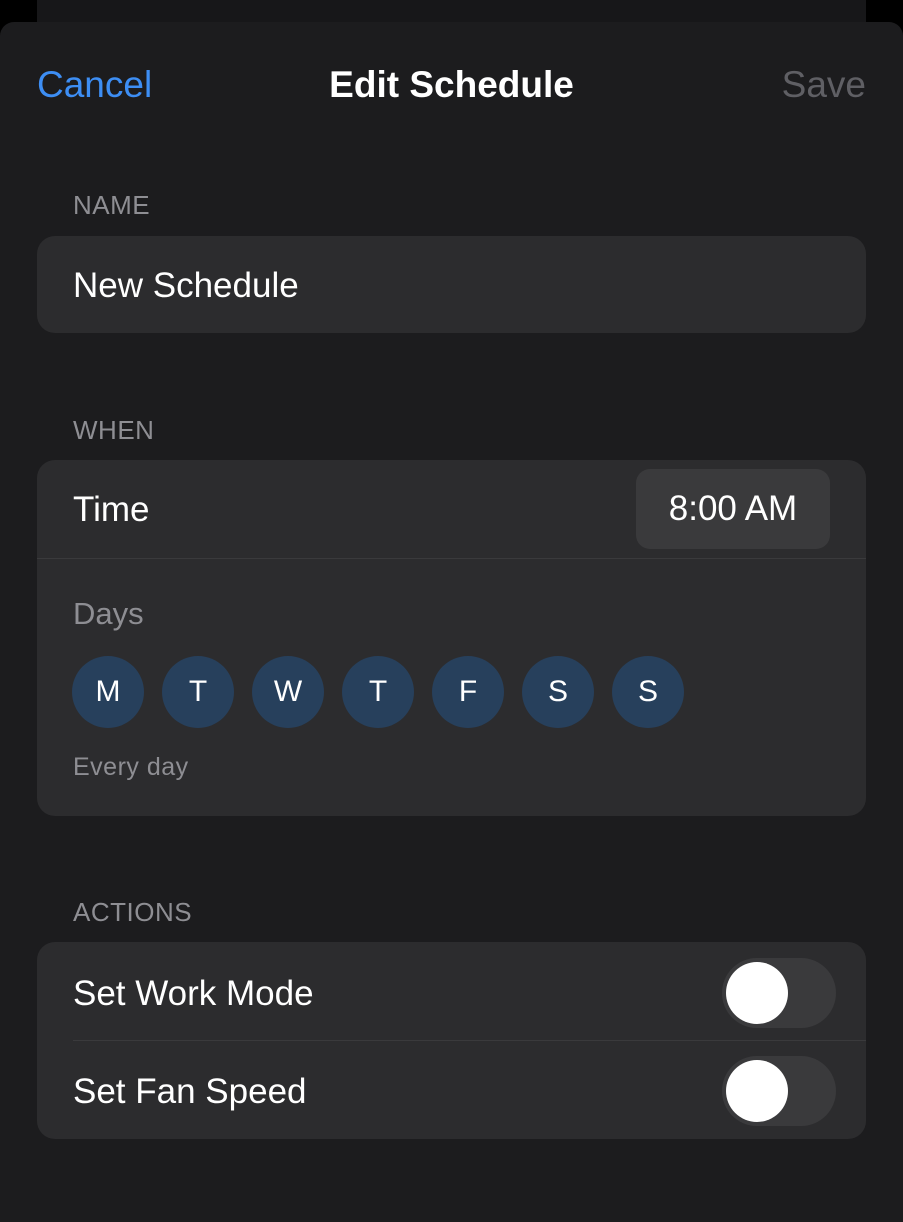  What do you see at coordinates (186, 286) in the screenshot?
I see `name-field: New Schedule` at bounding box center [186, 286].